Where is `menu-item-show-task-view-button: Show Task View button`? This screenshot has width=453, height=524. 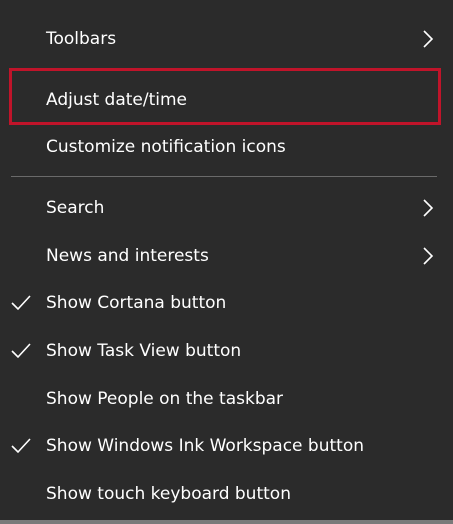 menu-item-show-task-view-button: Show Task View button is located at coordinates (226, 351).